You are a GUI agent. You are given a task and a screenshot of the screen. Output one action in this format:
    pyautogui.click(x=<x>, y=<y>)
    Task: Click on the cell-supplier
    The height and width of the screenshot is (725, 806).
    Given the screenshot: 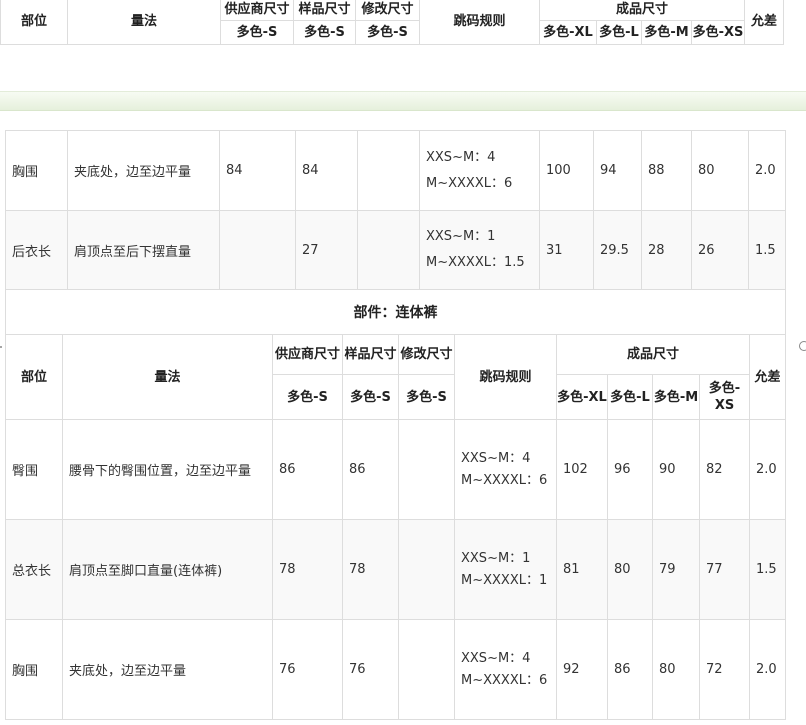 What is the action you would take?
    pyautogui.click(x=257, y=250)
    